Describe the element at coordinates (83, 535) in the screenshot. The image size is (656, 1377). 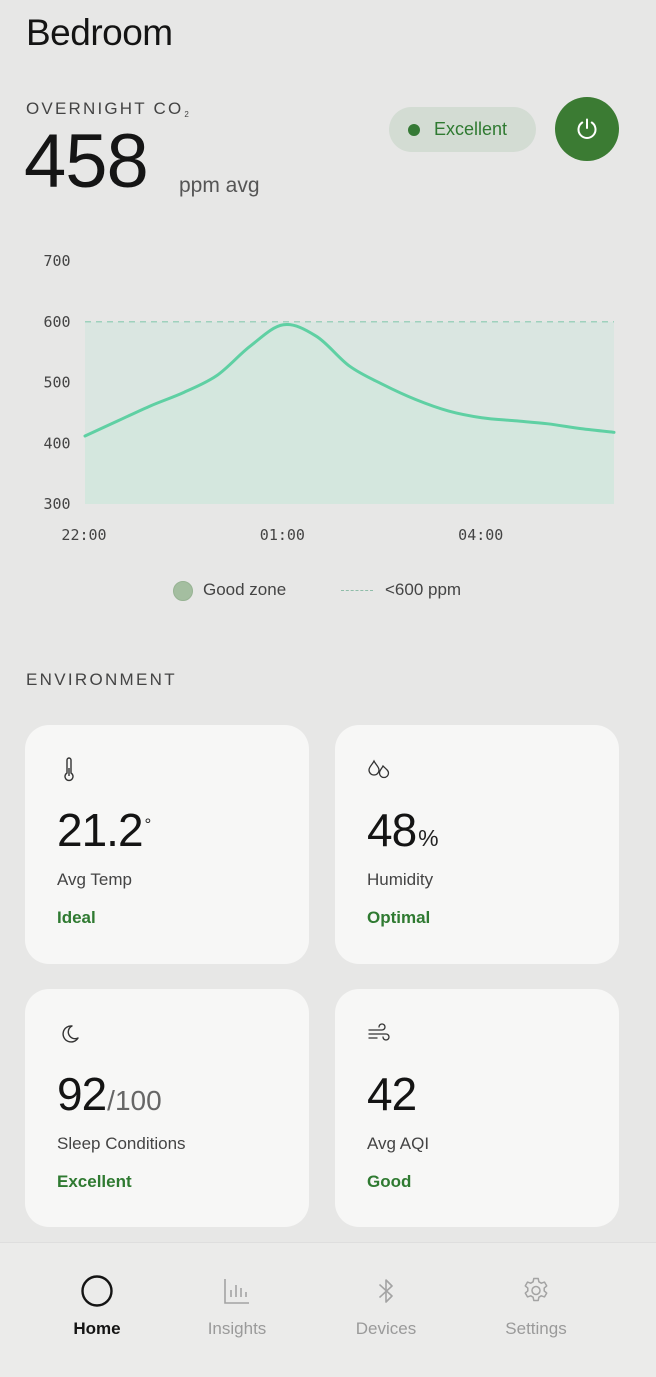
I see `x-tick-label: 22:00` at that location.